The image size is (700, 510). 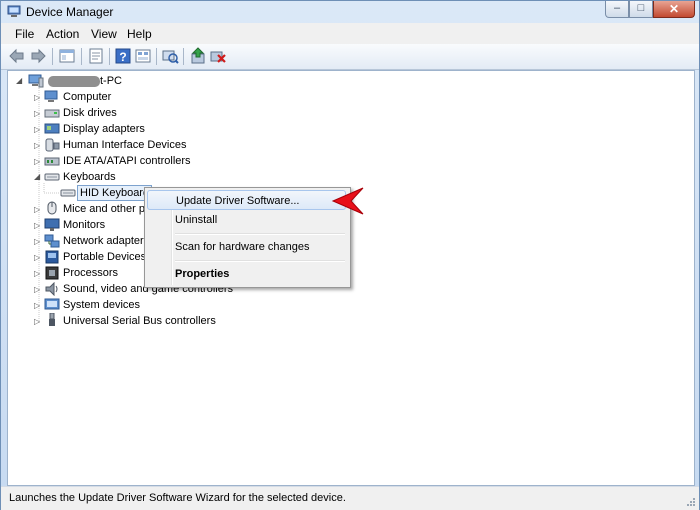 I want to click on tree-item-label: System devices, so click(x=102, y=305).